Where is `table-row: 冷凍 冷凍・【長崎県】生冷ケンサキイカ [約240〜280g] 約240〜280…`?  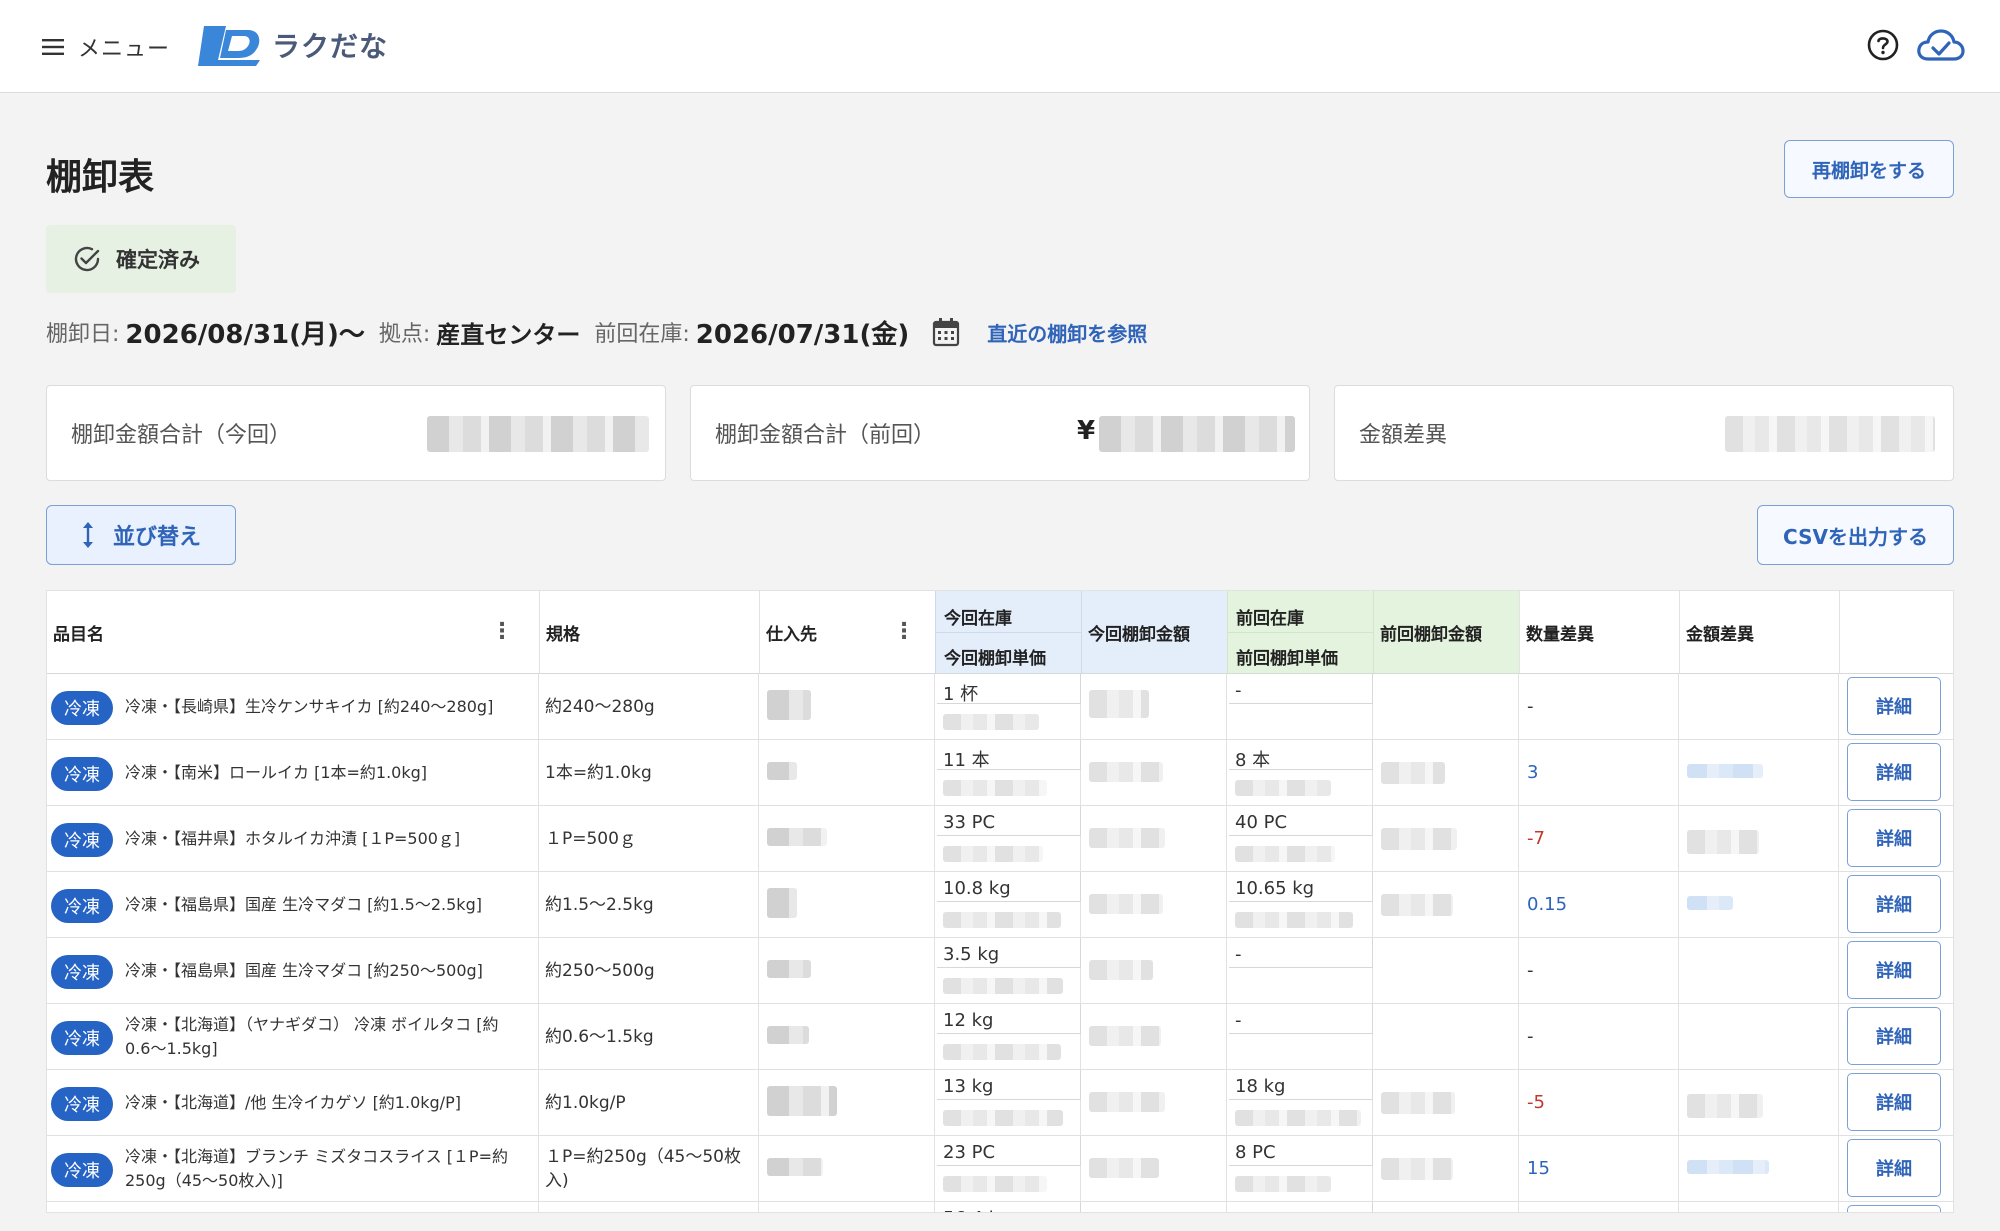
table-row: 冷凍 冷凍・【長崎県】生冷ケンサキイカ [約240〜280g] 約240〜280… is located at coordinates (1000, 707).